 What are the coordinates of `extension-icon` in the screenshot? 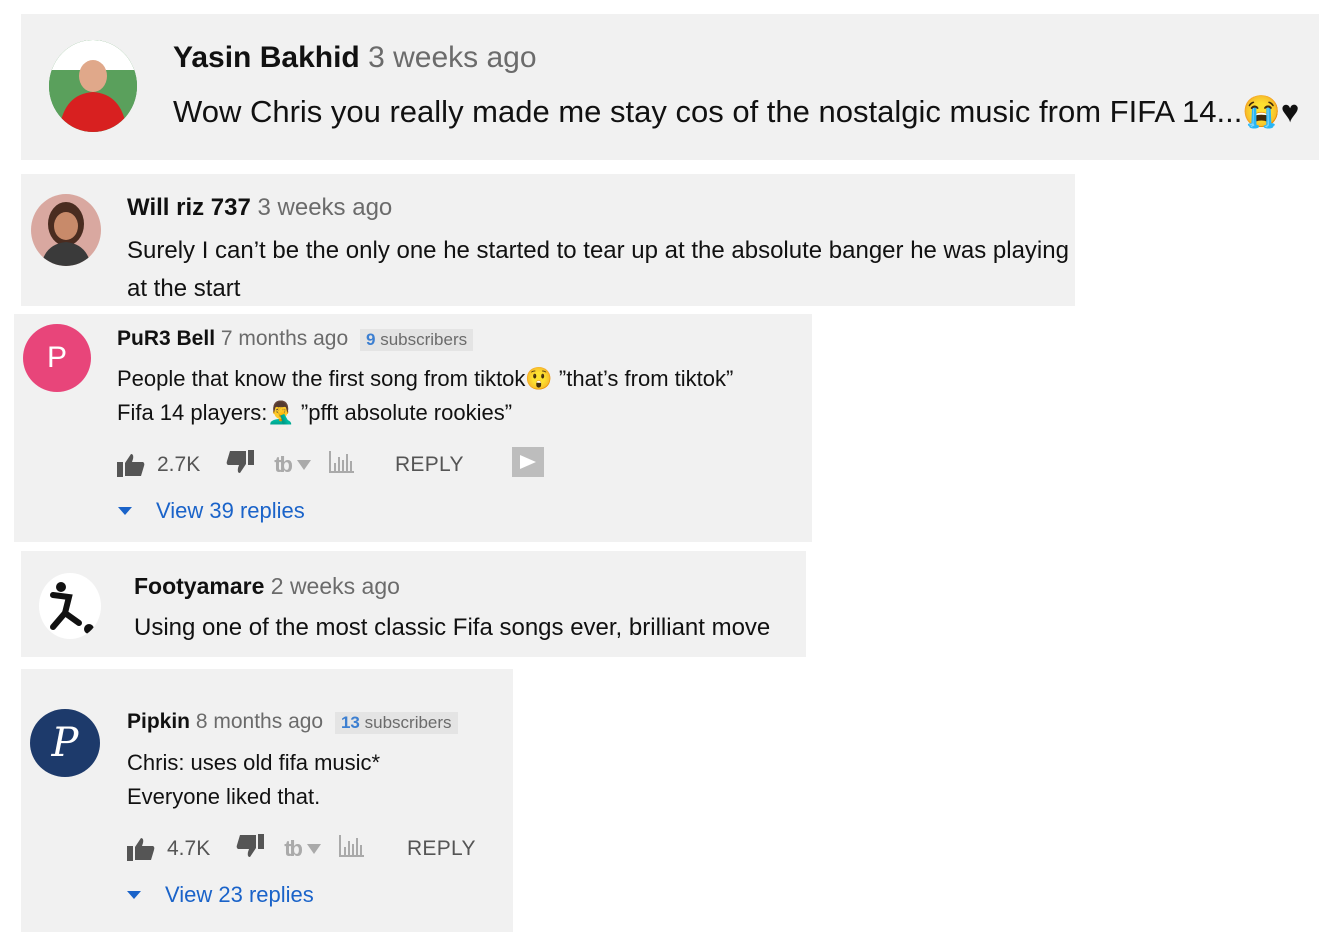 It's located at (527, 465).